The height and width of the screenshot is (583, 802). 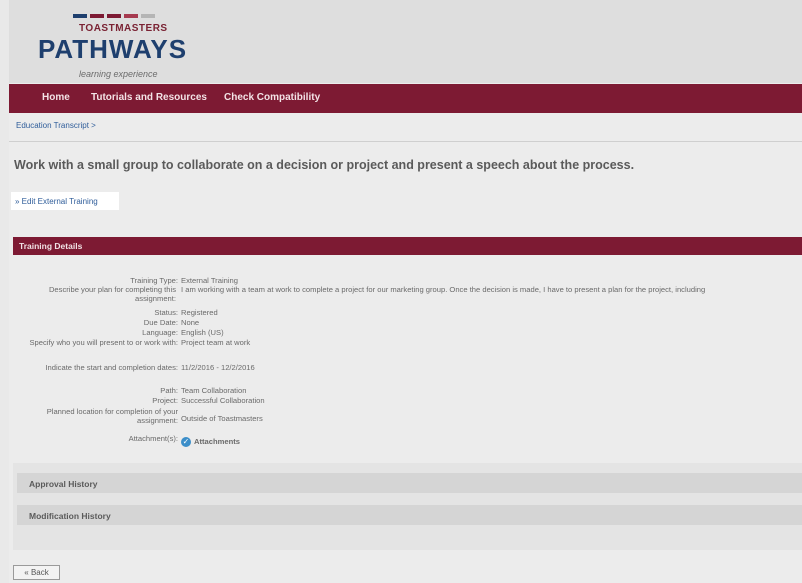 I want to click on divider, so click(x=405, y=141).